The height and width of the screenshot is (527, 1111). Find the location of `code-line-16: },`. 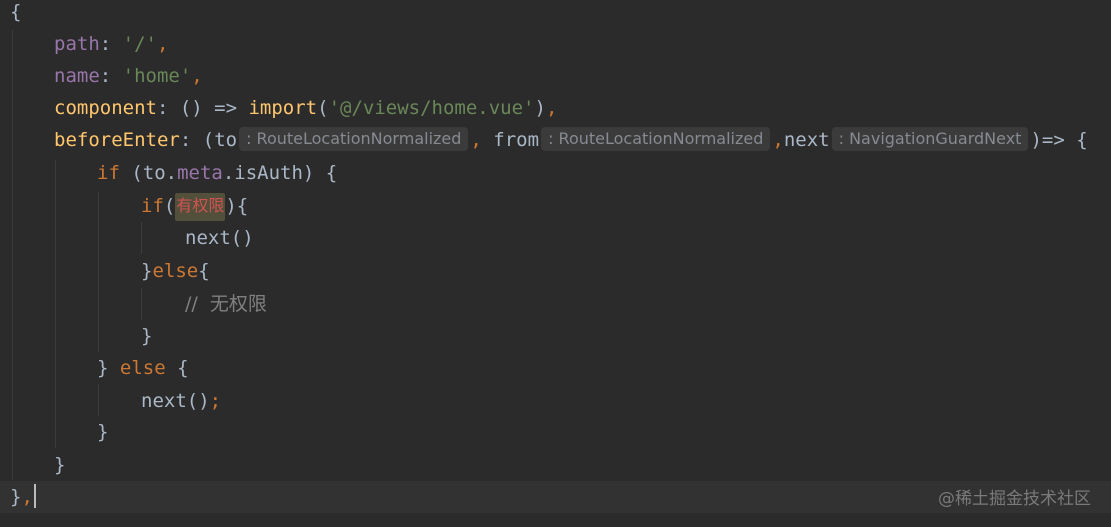

code-line-16: }, is located at coordinates (23, 497).